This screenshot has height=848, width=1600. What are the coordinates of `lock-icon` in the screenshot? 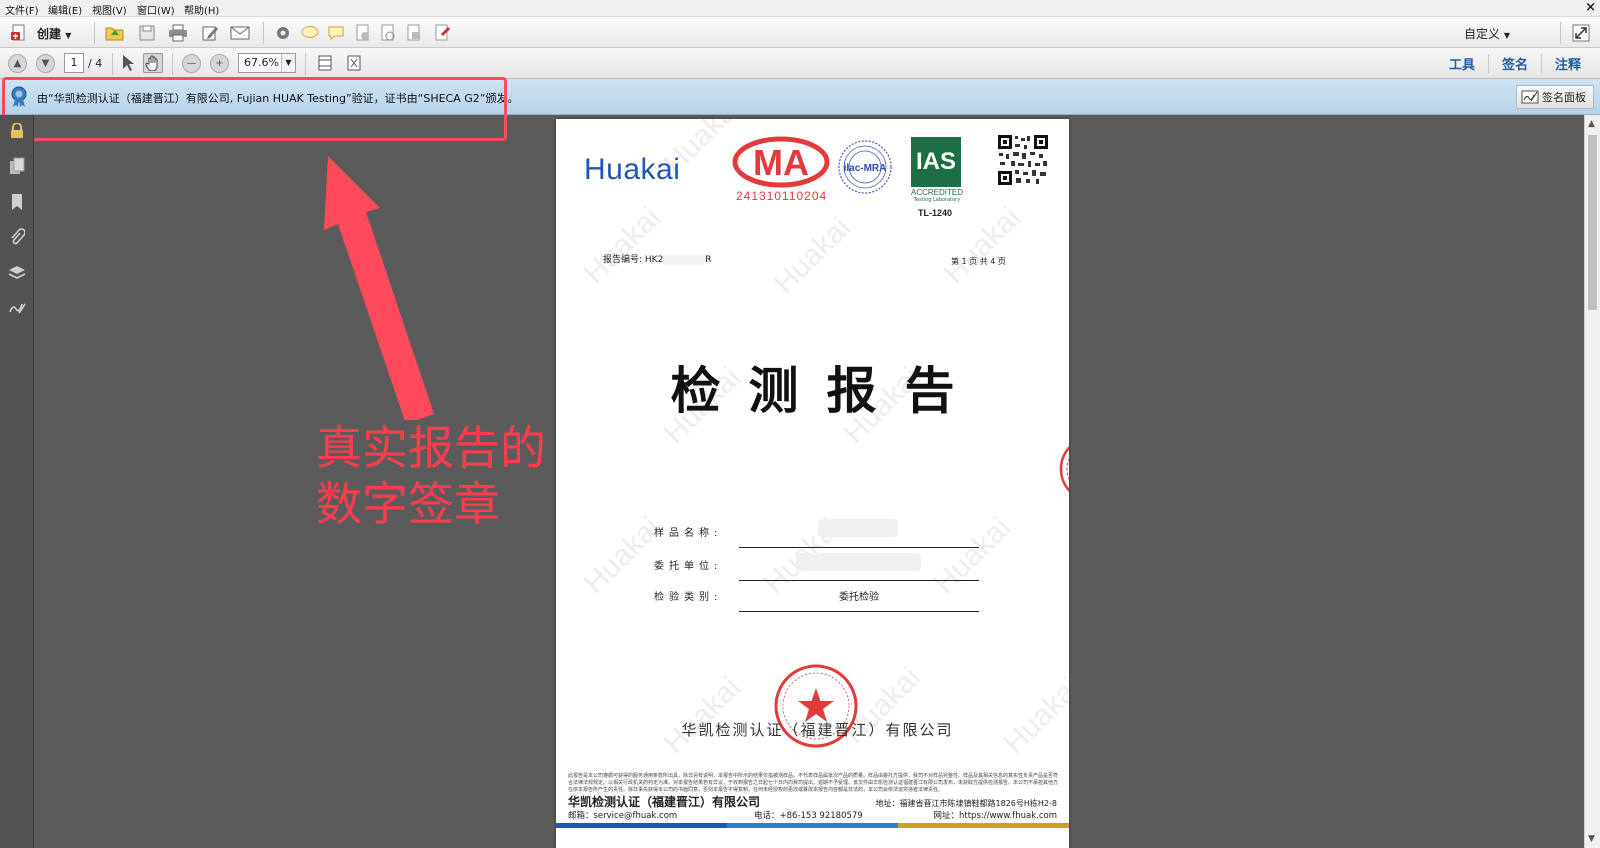 It's located at (17, 131).